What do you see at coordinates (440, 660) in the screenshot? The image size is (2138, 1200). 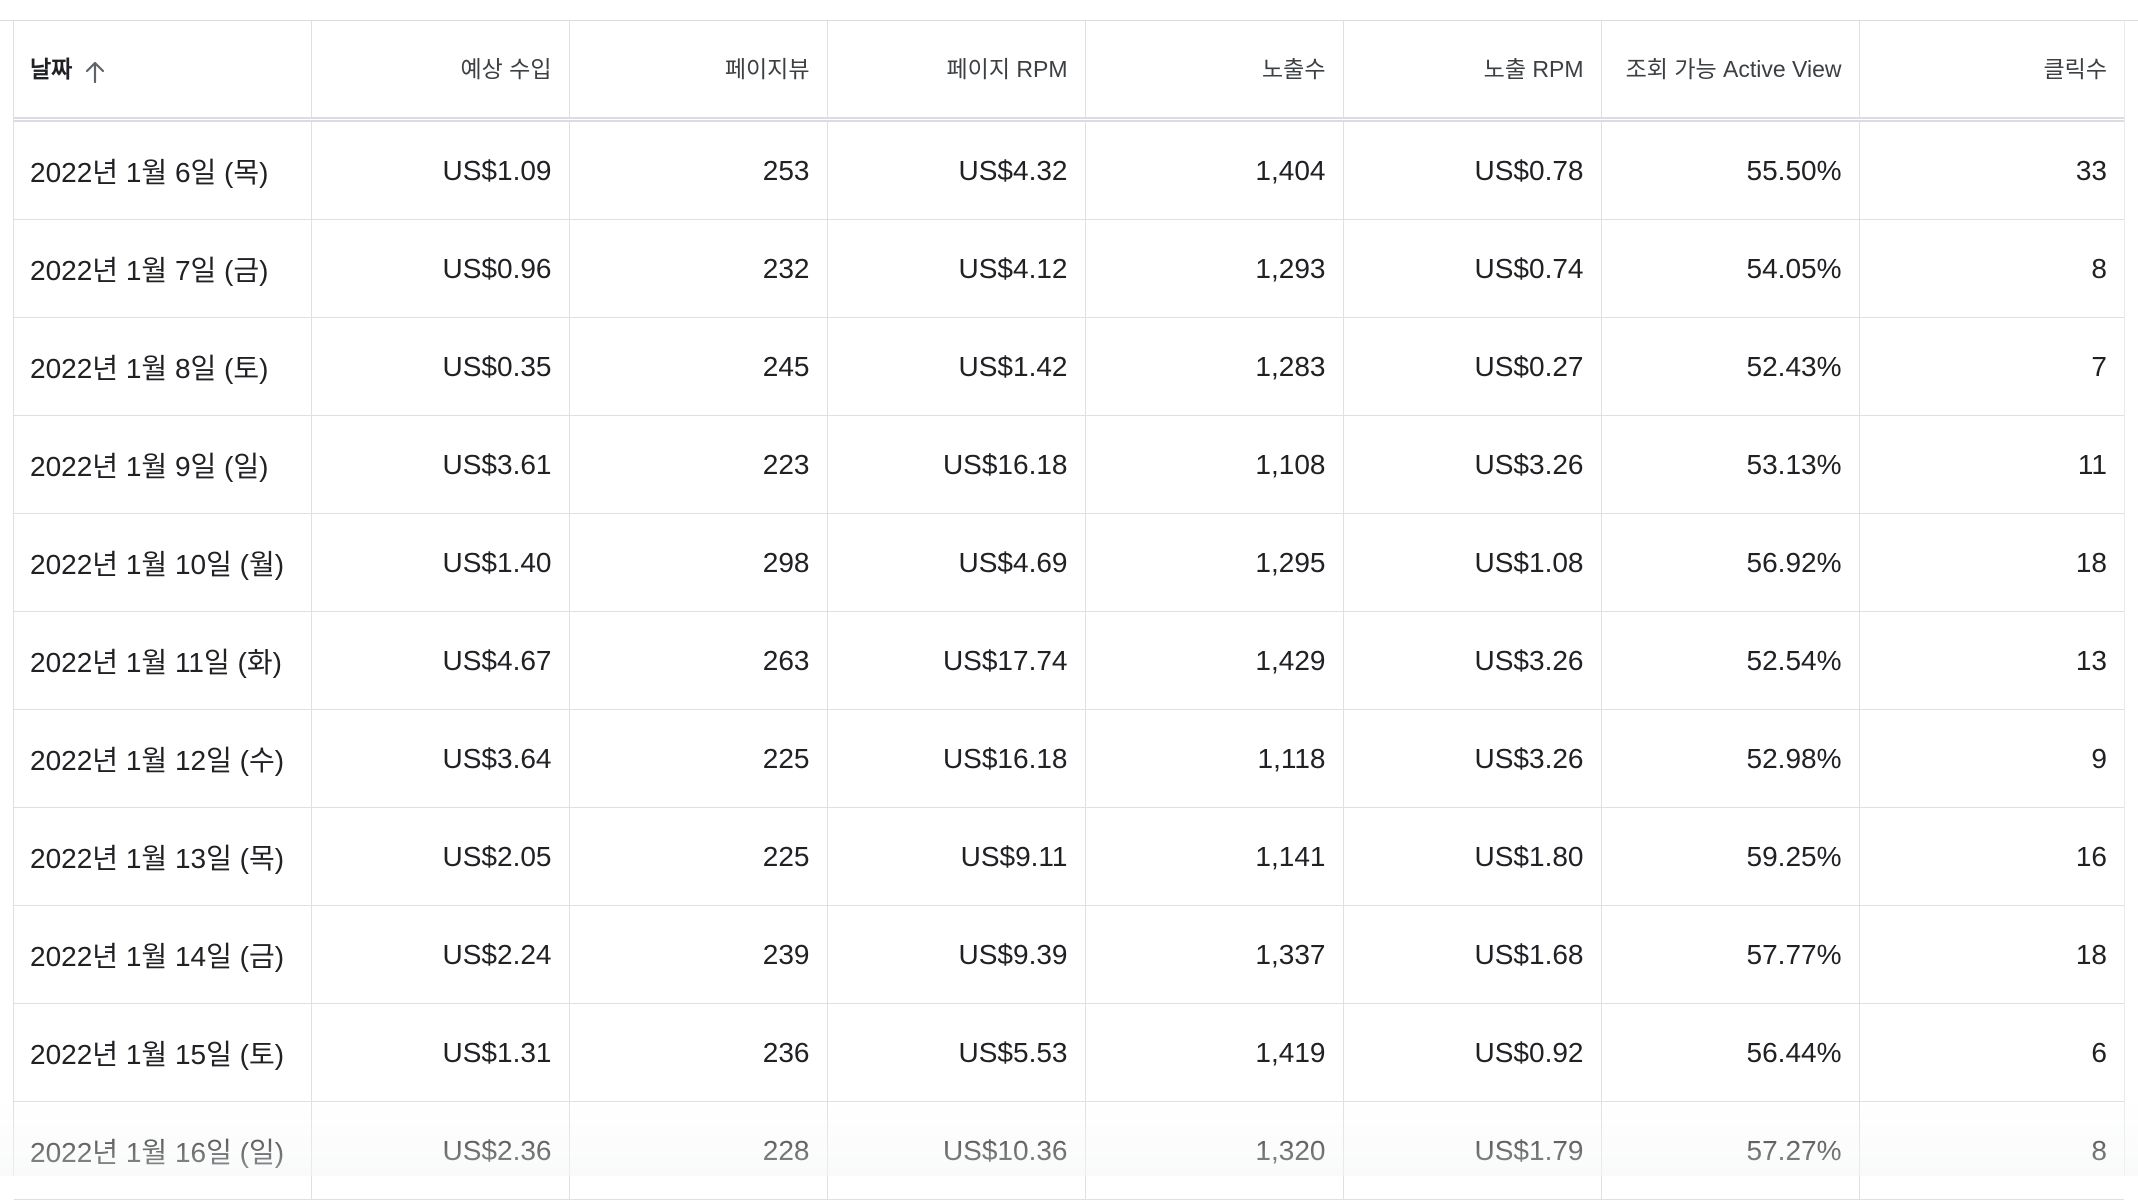 I see `cell-estimated-earnings: US$4.67` at bounding box center [440, 660].